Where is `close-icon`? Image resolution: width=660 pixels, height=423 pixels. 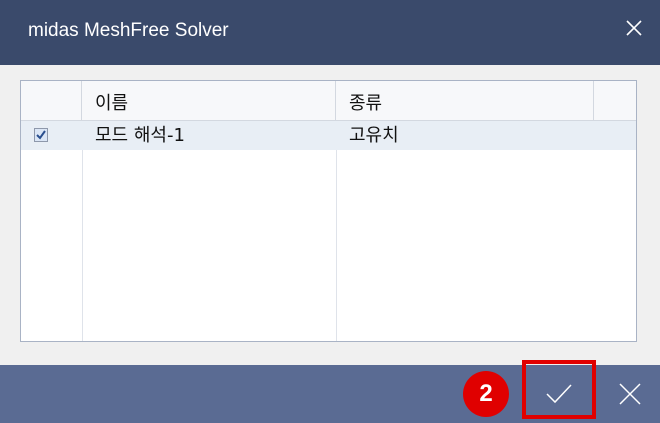
close-icon is located at coordinates (634, 28).